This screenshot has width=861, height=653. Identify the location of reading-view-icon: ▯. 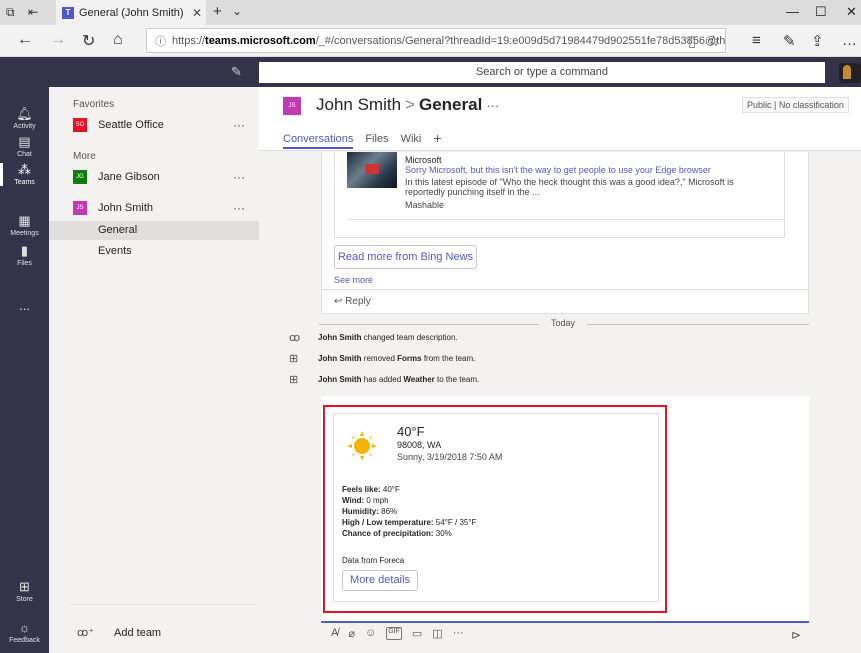
(692, 41).